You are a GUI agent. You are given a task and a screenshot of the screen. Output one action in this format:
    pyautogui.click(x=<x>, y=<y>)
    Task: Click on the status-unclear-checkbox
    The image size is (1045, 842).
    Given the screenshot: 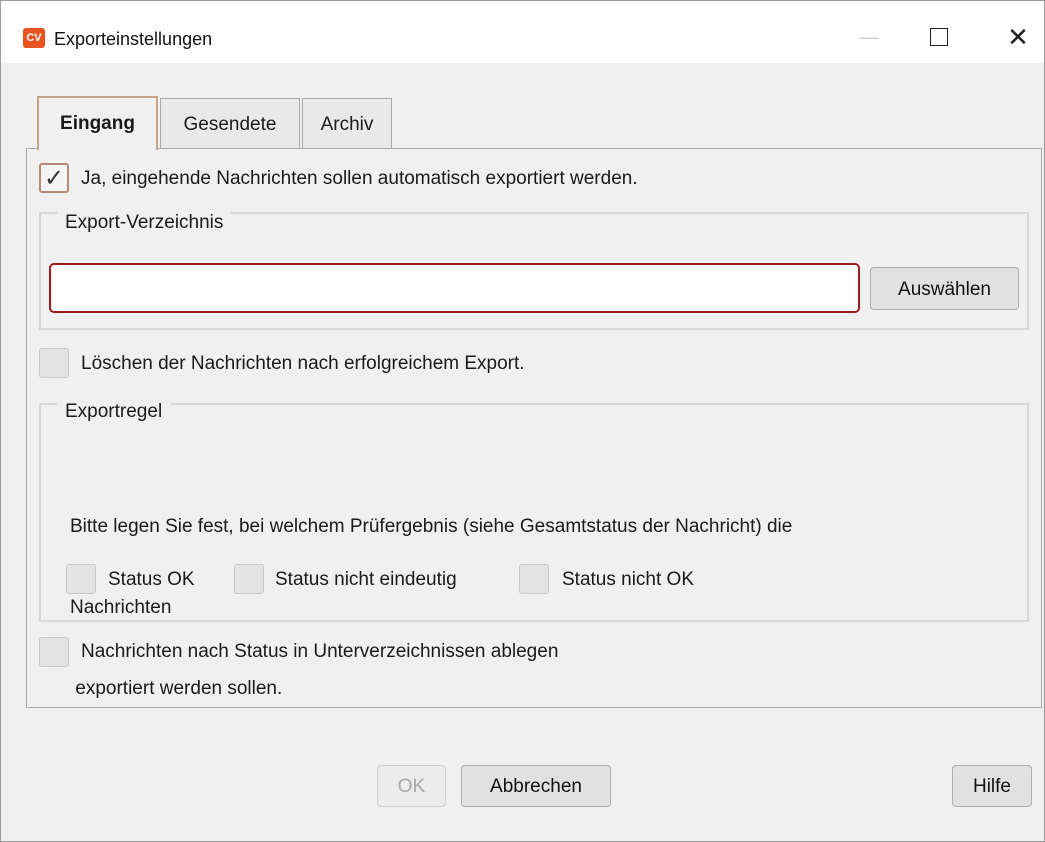 What is the action you would take?
    pyautogui.click(x=249, y=579)
    